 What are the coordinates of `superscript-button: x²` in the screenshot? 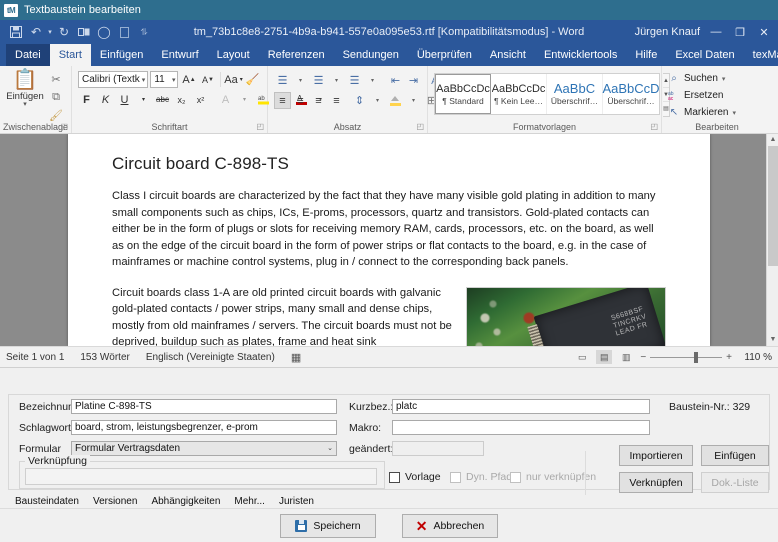 It's located at (200, 99).